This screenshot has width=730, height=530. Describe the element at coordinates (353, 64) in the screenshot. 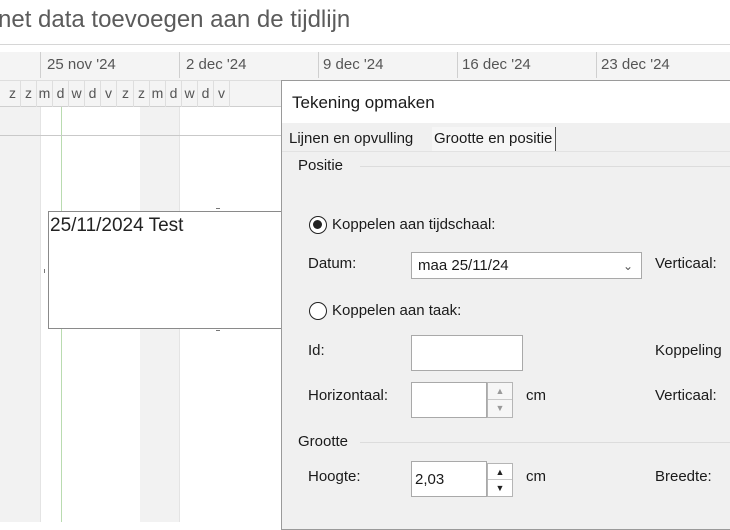

I see `week-label: 9 dec '24` at that location.